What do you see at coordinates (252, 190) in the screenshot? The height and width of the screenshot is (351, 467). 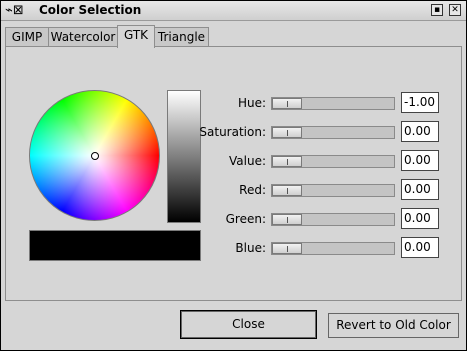 I see `red-label: Red:` at bounding box center [252, 190].